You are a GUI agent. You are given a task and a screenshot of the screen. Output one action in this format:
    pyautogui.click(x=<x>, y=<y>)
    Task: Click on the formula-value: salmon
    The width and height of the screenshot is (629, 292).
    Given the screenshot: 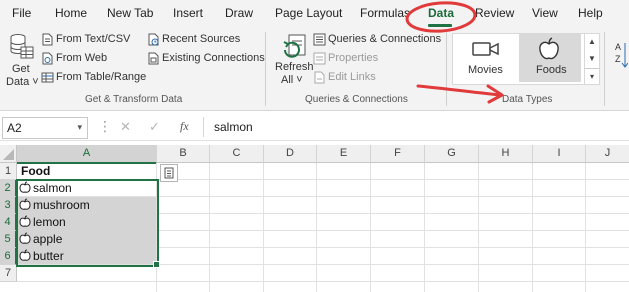 What is the action you would take?
    pyautogui.click(x=233, y=127)
    